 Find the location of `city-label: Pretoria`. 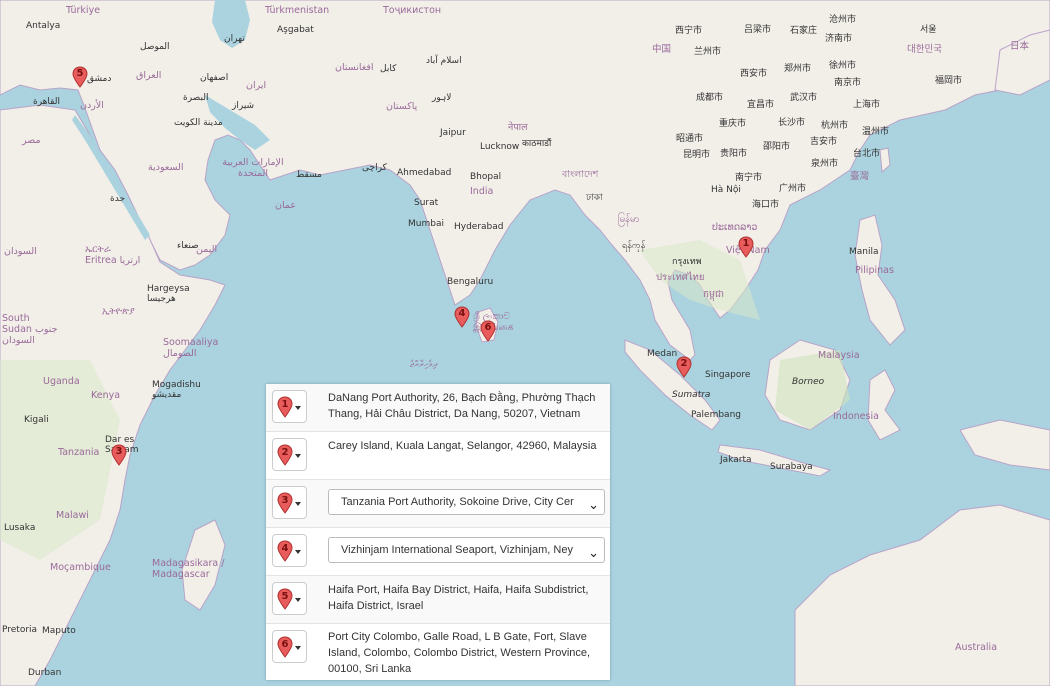

city-label: Pretoria is located at coordinates (20, 630).